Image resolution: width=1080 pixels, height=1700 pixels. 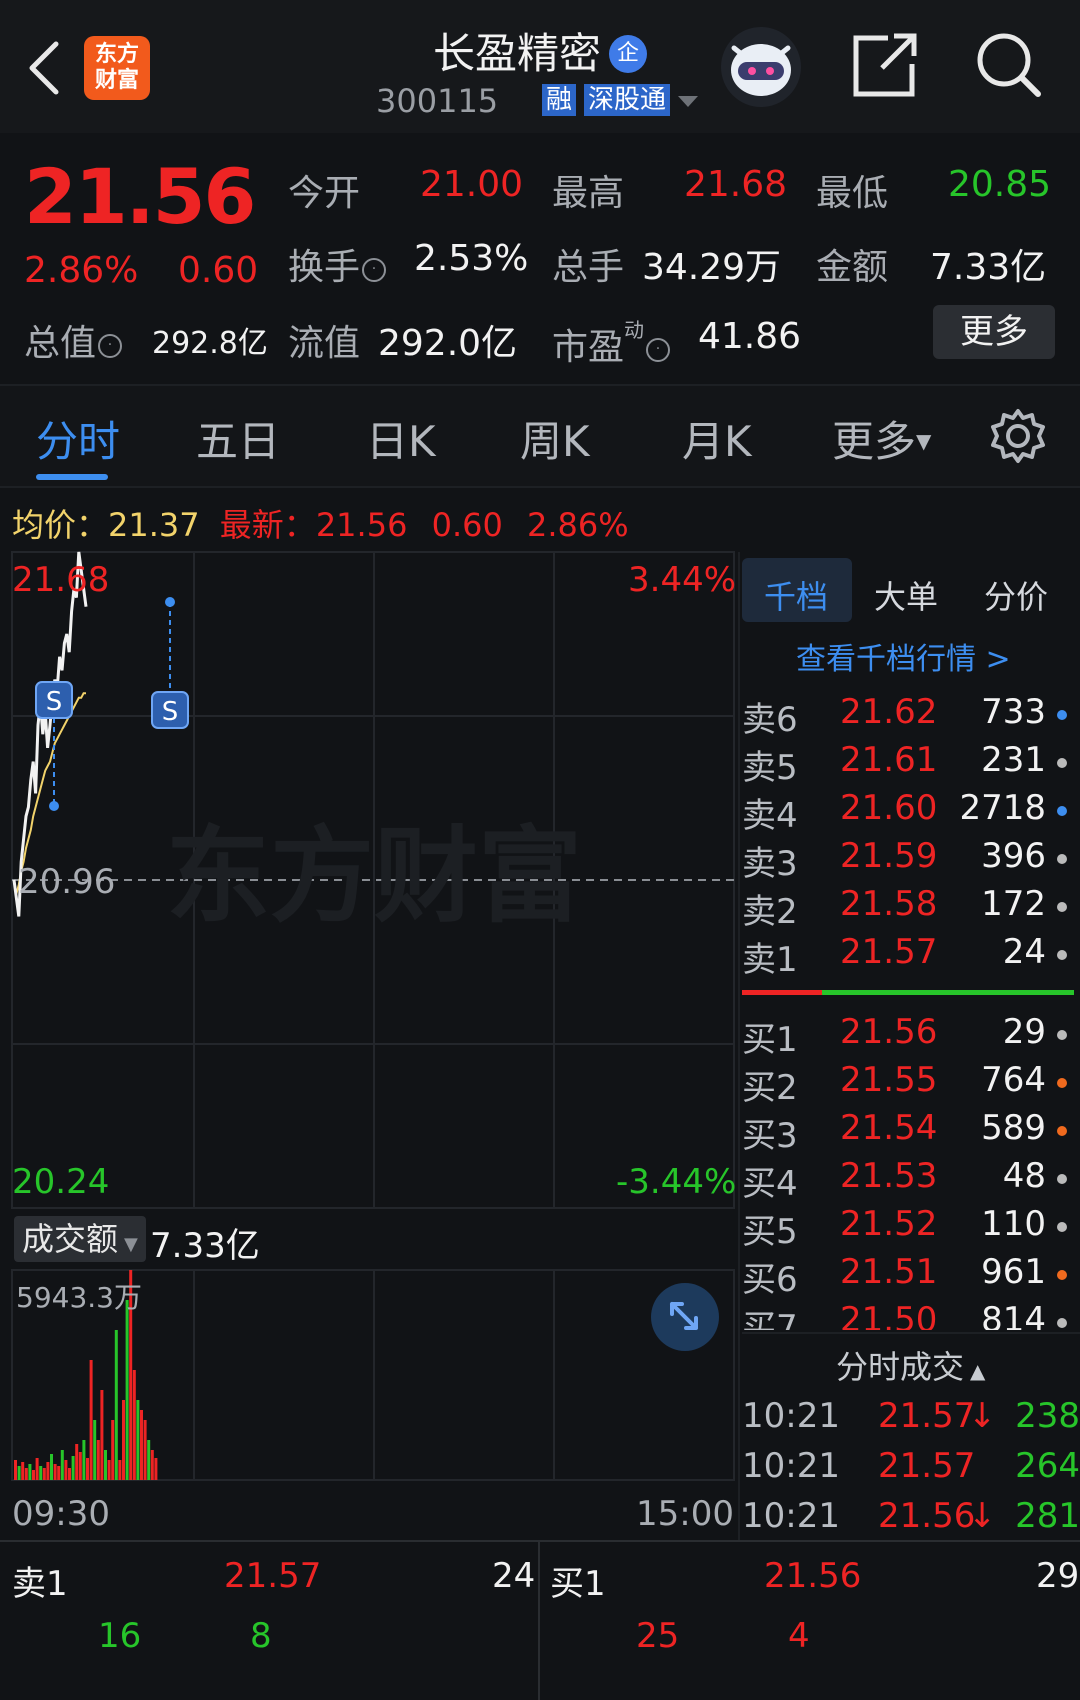 I want to click on bottom-buy-sub-2: 4, so click(x=799, y=1636).